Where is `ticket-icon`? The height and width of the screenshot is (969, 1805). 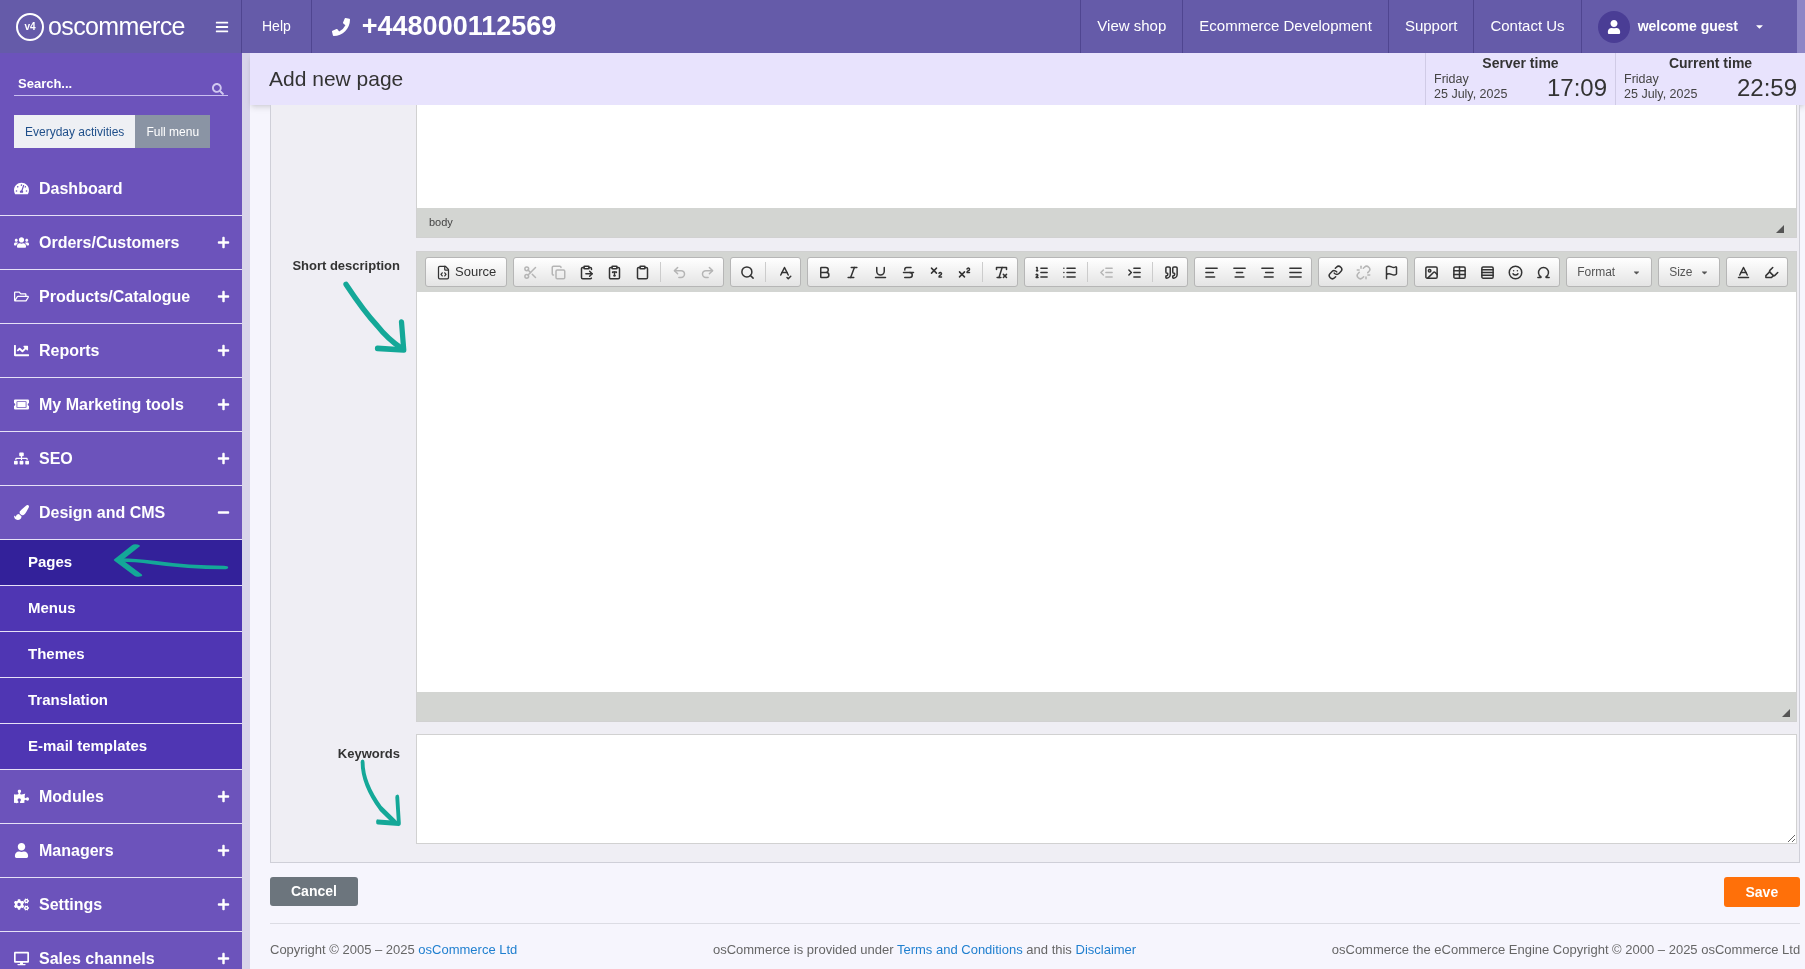
ticket-icon is located at coordinates (21, 404).